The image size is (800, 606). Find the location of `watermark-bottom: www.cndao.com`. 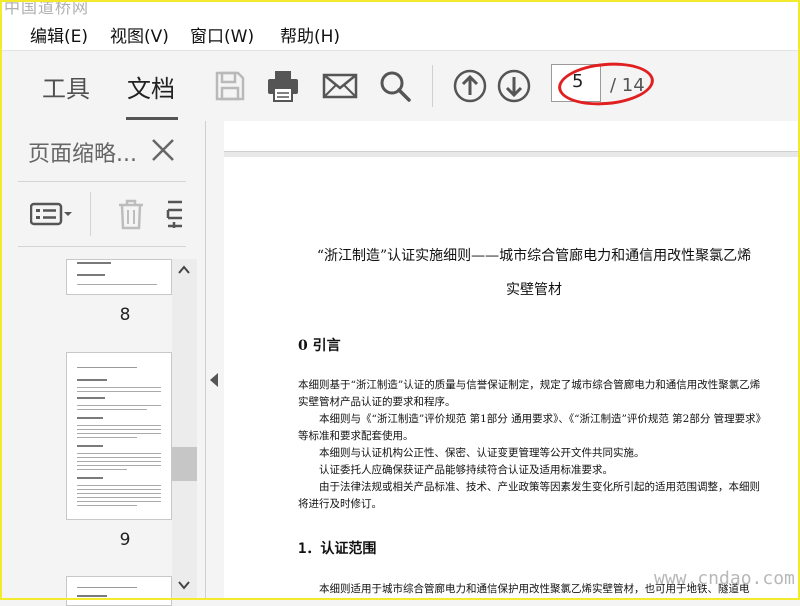

watermark-bottom: www.cndao.com is located at coordinates (724, 578).